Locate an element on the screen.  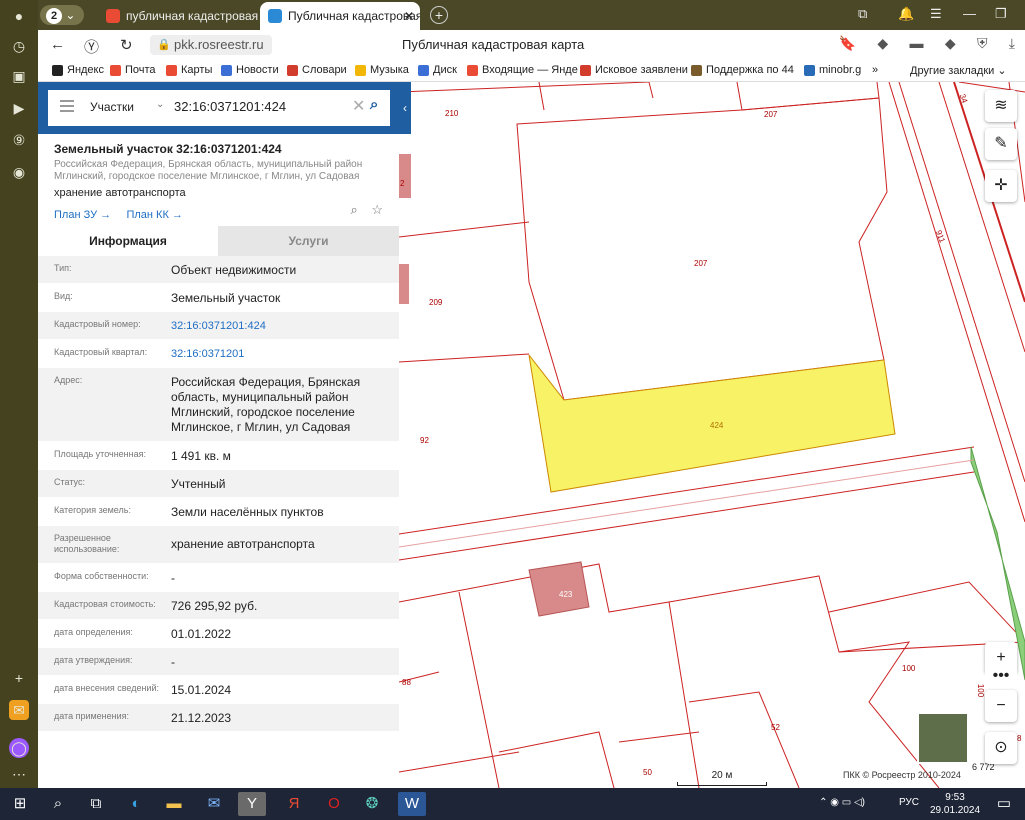
screenshot-icon: ◉ is located at coordinates (19, 172).